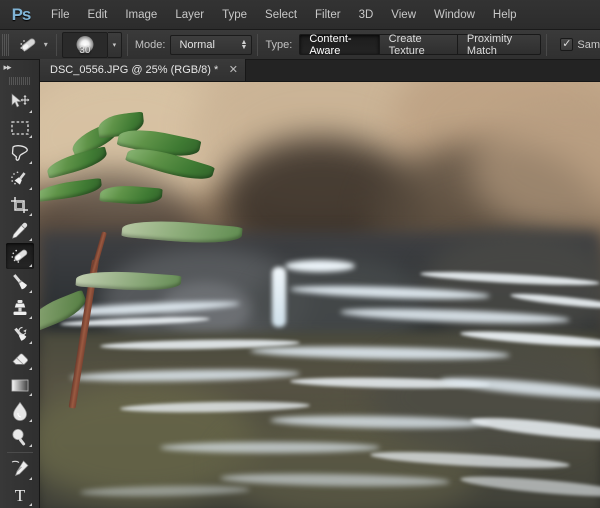 The image size is (600, 508). I want to click on sample-all-layers-checkbox: ✓, so click(567, 44).